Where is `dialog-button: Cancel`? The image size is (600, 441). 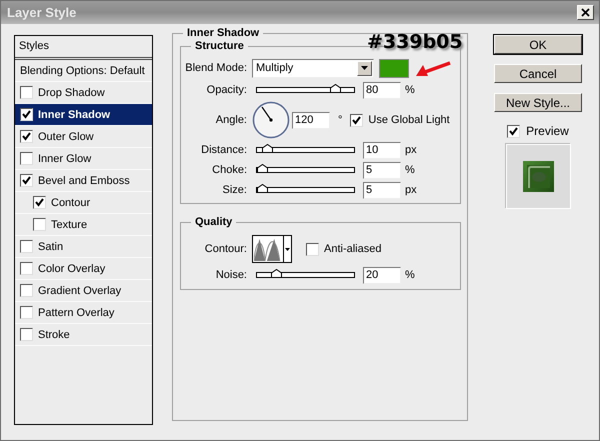 dialog-button: Cancel is located at coordinates (538, 73).